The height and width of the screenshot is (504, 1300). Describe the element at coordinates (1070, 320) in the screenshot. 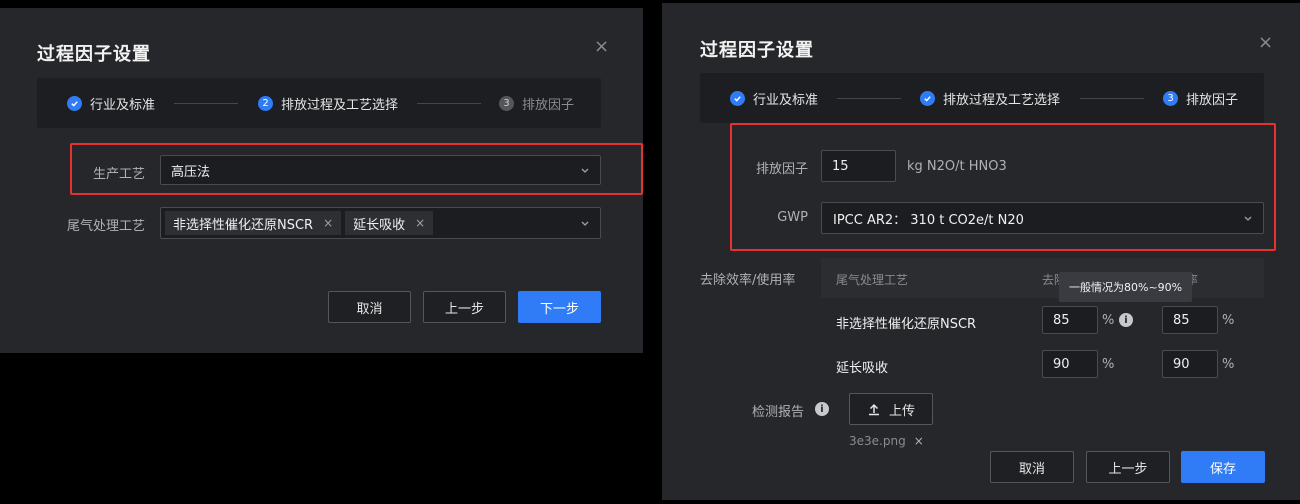

I see `efficiency-input: 85` at that location.